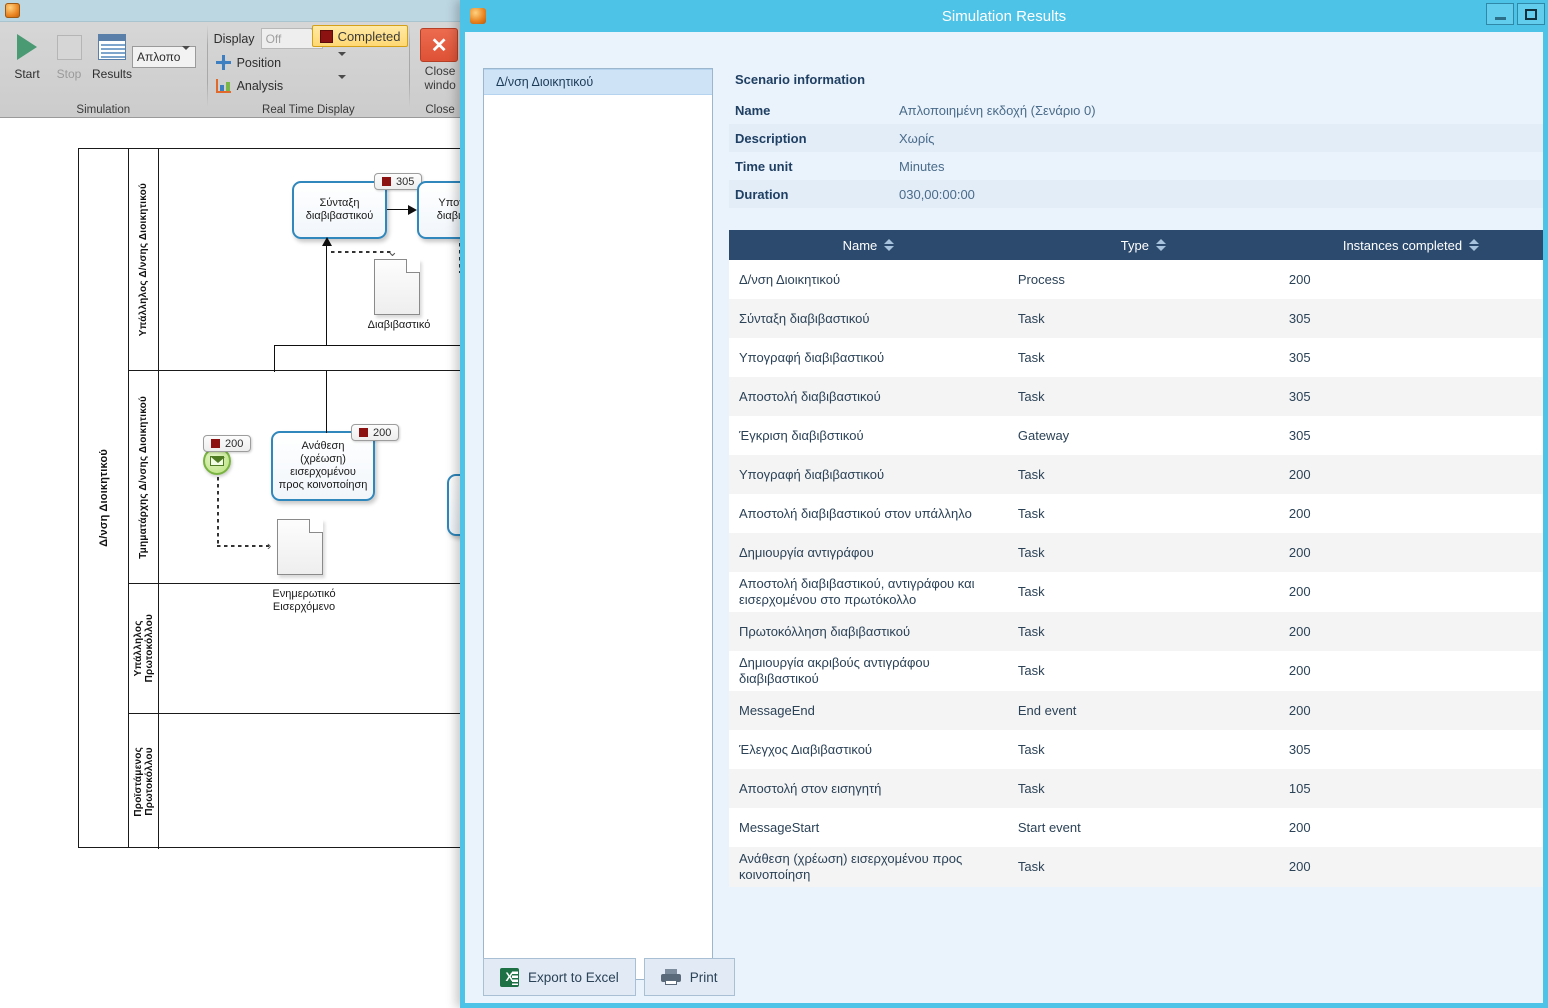  Describe the element at coordinates (144, 781) in the screenshot. I see `lane-4-label: Προϊστάμενος Πρωτοκόλλου` at that location.